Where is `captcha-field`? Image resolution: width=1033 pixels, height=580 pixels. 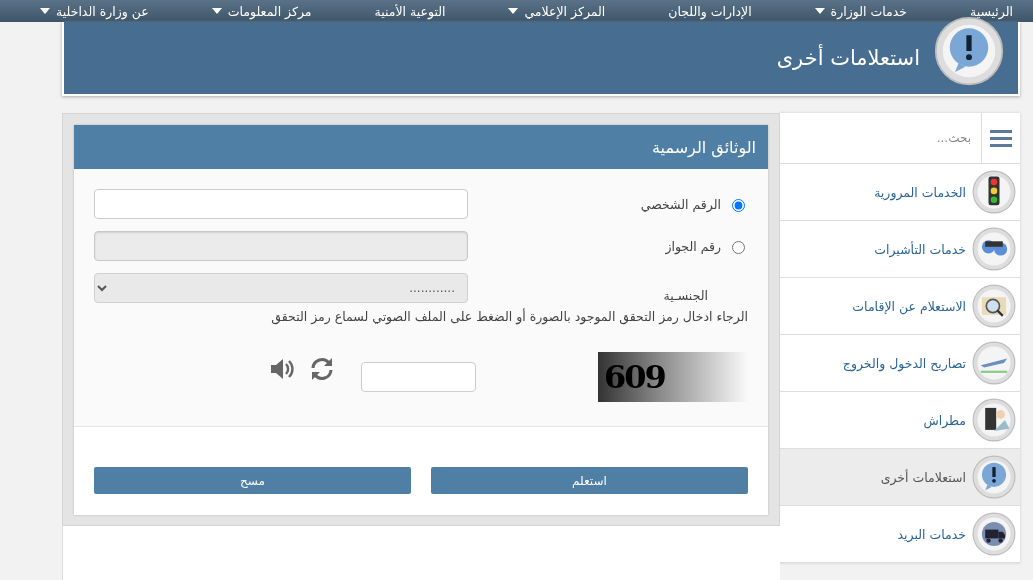 captcha-field is located at coordinates (418, 377).